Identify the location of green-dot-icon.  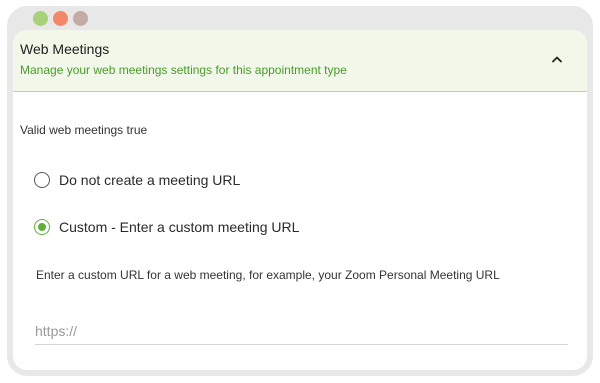
(40, 18).